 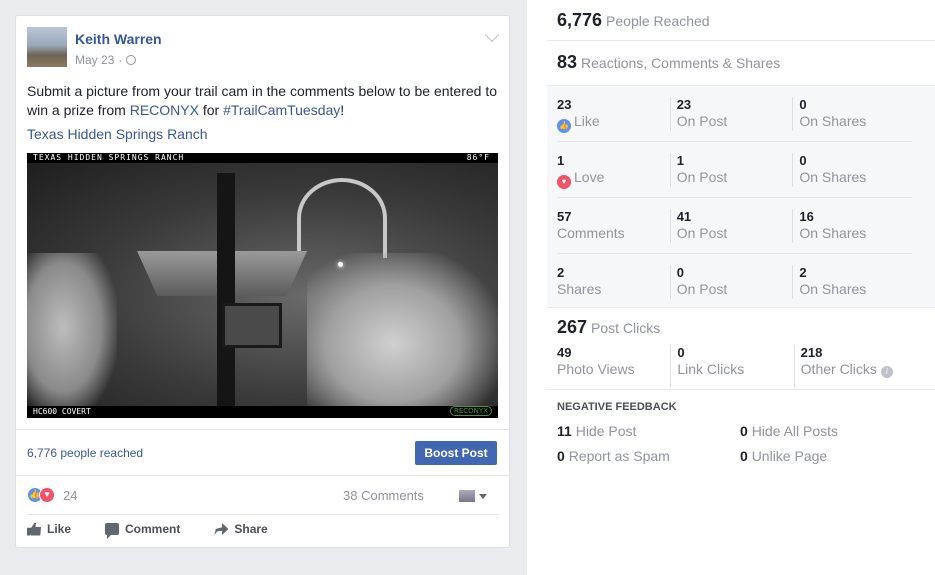 I want to click on love-on-post: 1 On Post, so click(x=731, y=170).